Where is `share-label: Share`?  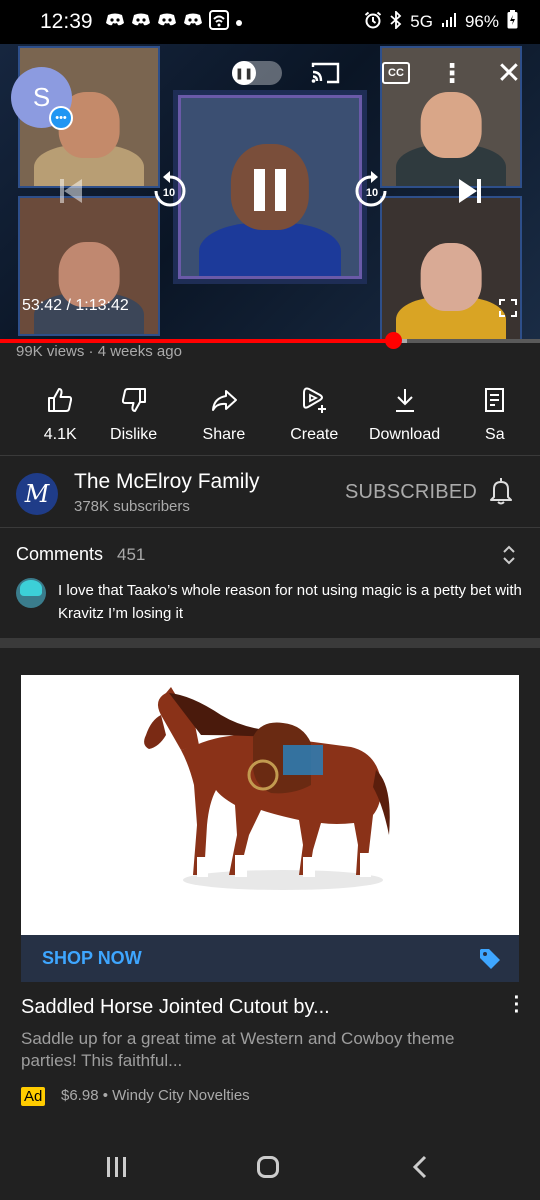 share-label: Share is located at coordinates (224, 434).